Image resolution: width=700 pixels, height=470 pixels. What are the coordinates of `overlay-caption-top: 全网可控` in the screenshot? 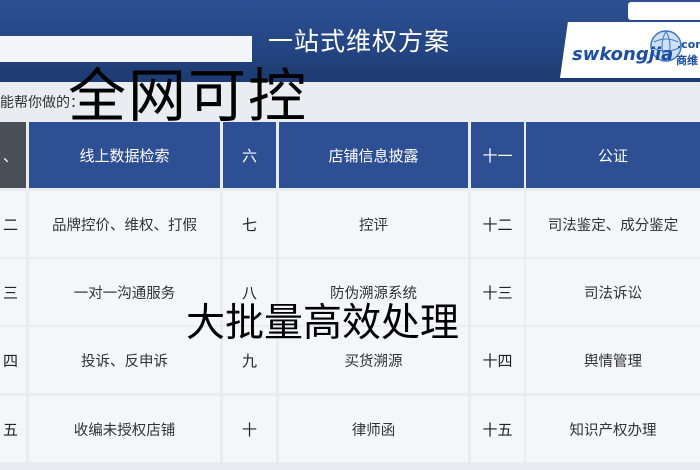 It's located at (188, 96).